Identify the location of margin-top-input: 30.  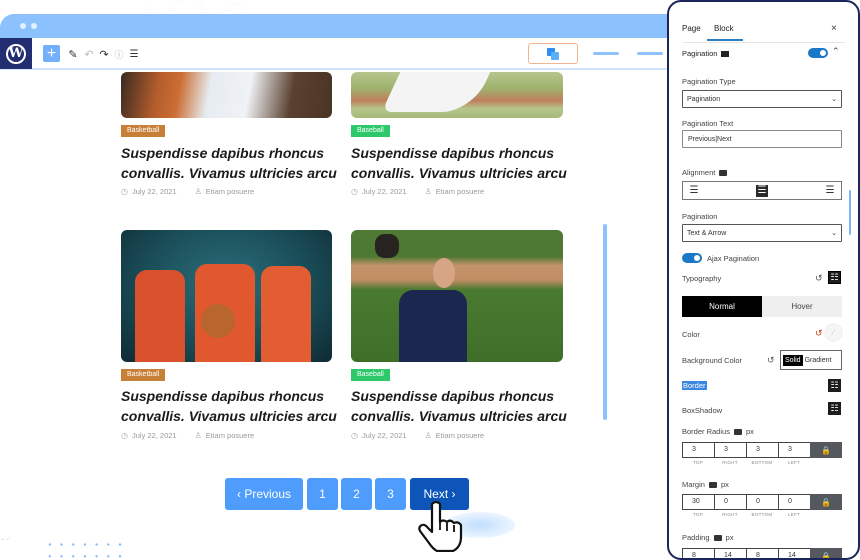
(698, 502).